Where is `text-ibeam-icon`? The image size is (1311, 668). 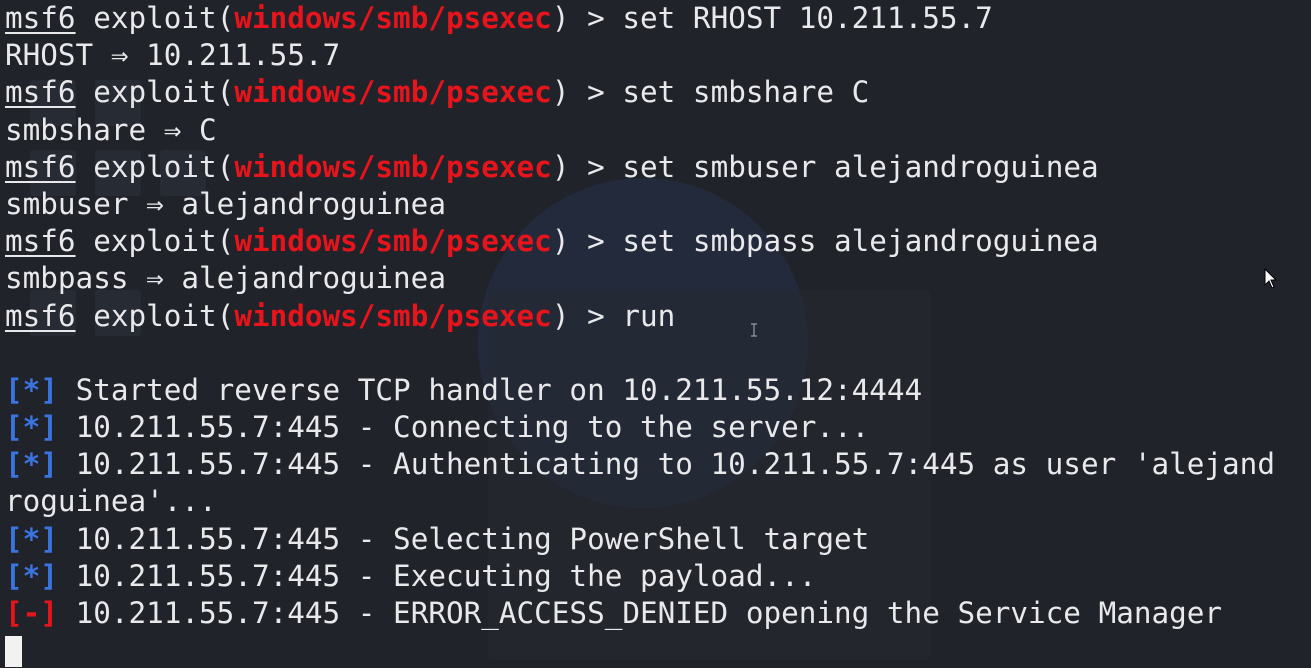 text-ibeam-icon is located at coordinates (754, 330).